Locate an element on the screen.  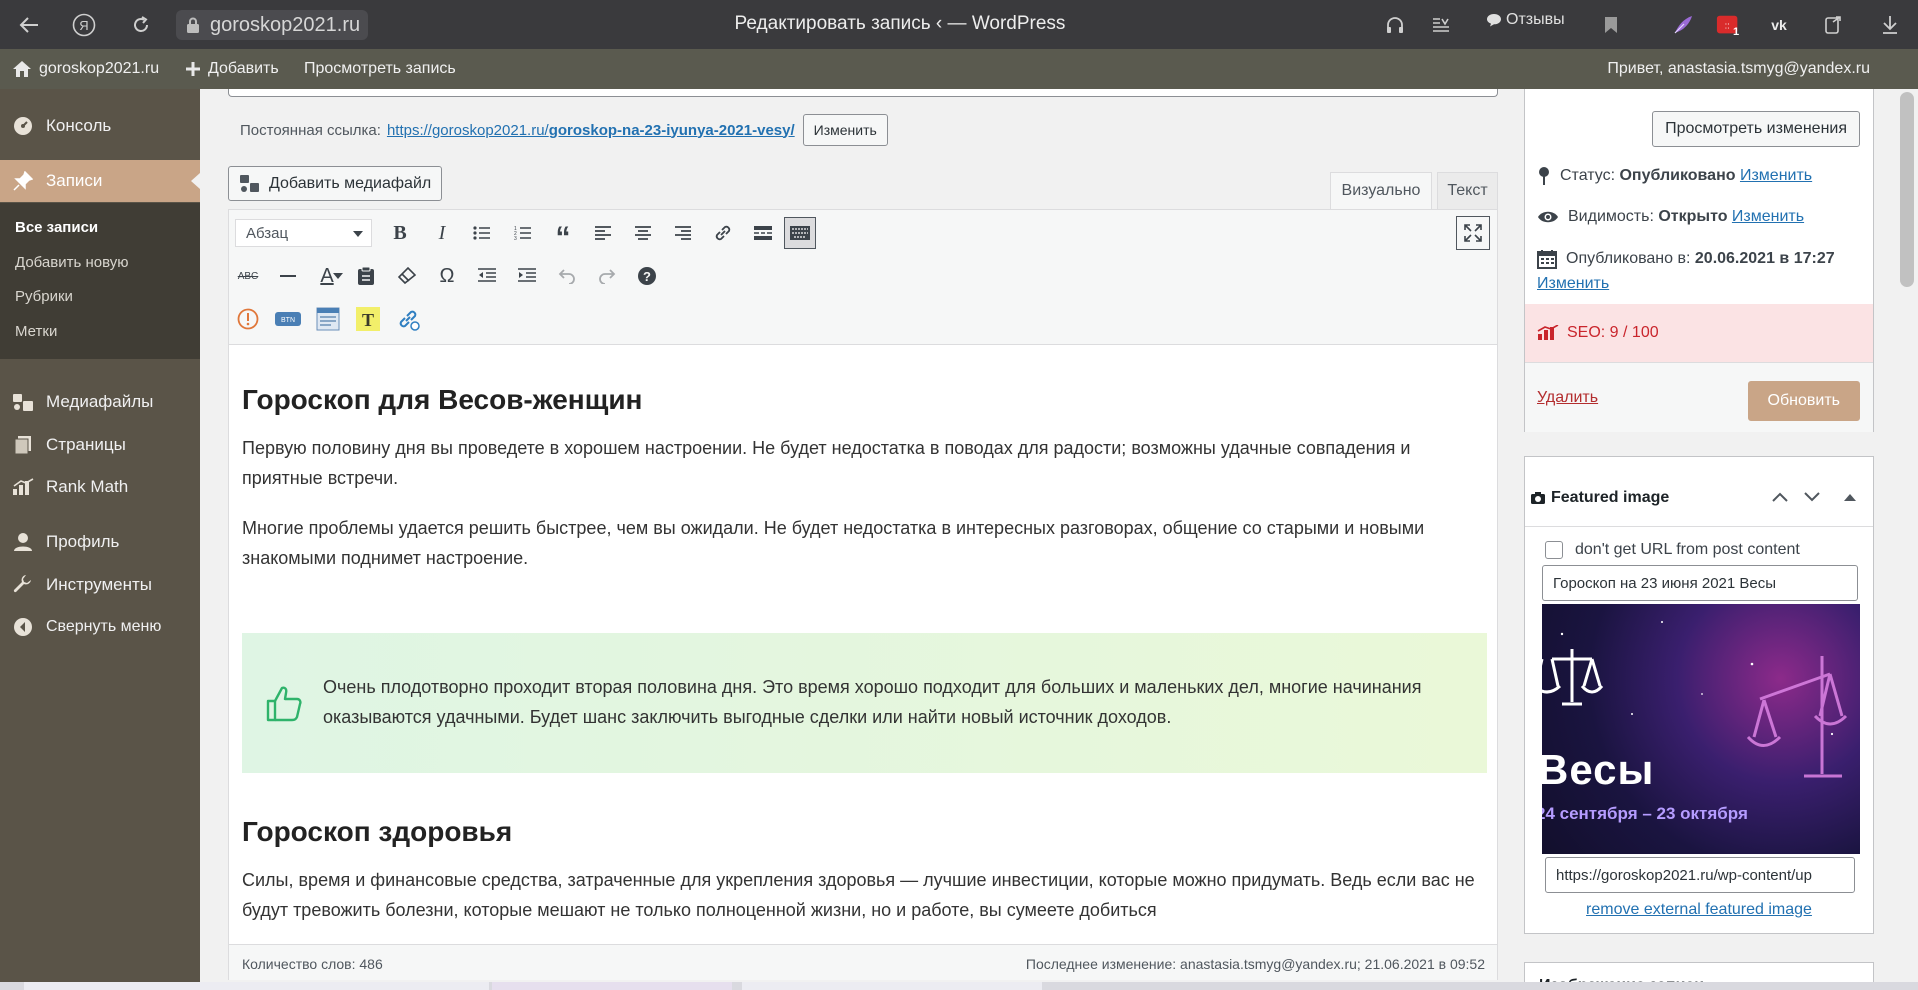
scrollbar-thumb is located at coordinates (1907, 189).